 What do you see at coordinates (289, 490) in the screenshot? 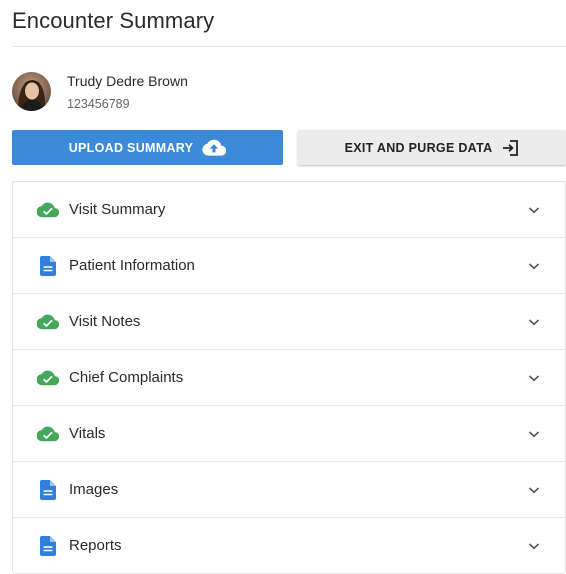
I see `section-images: Images` at bounding box center [289, 490].